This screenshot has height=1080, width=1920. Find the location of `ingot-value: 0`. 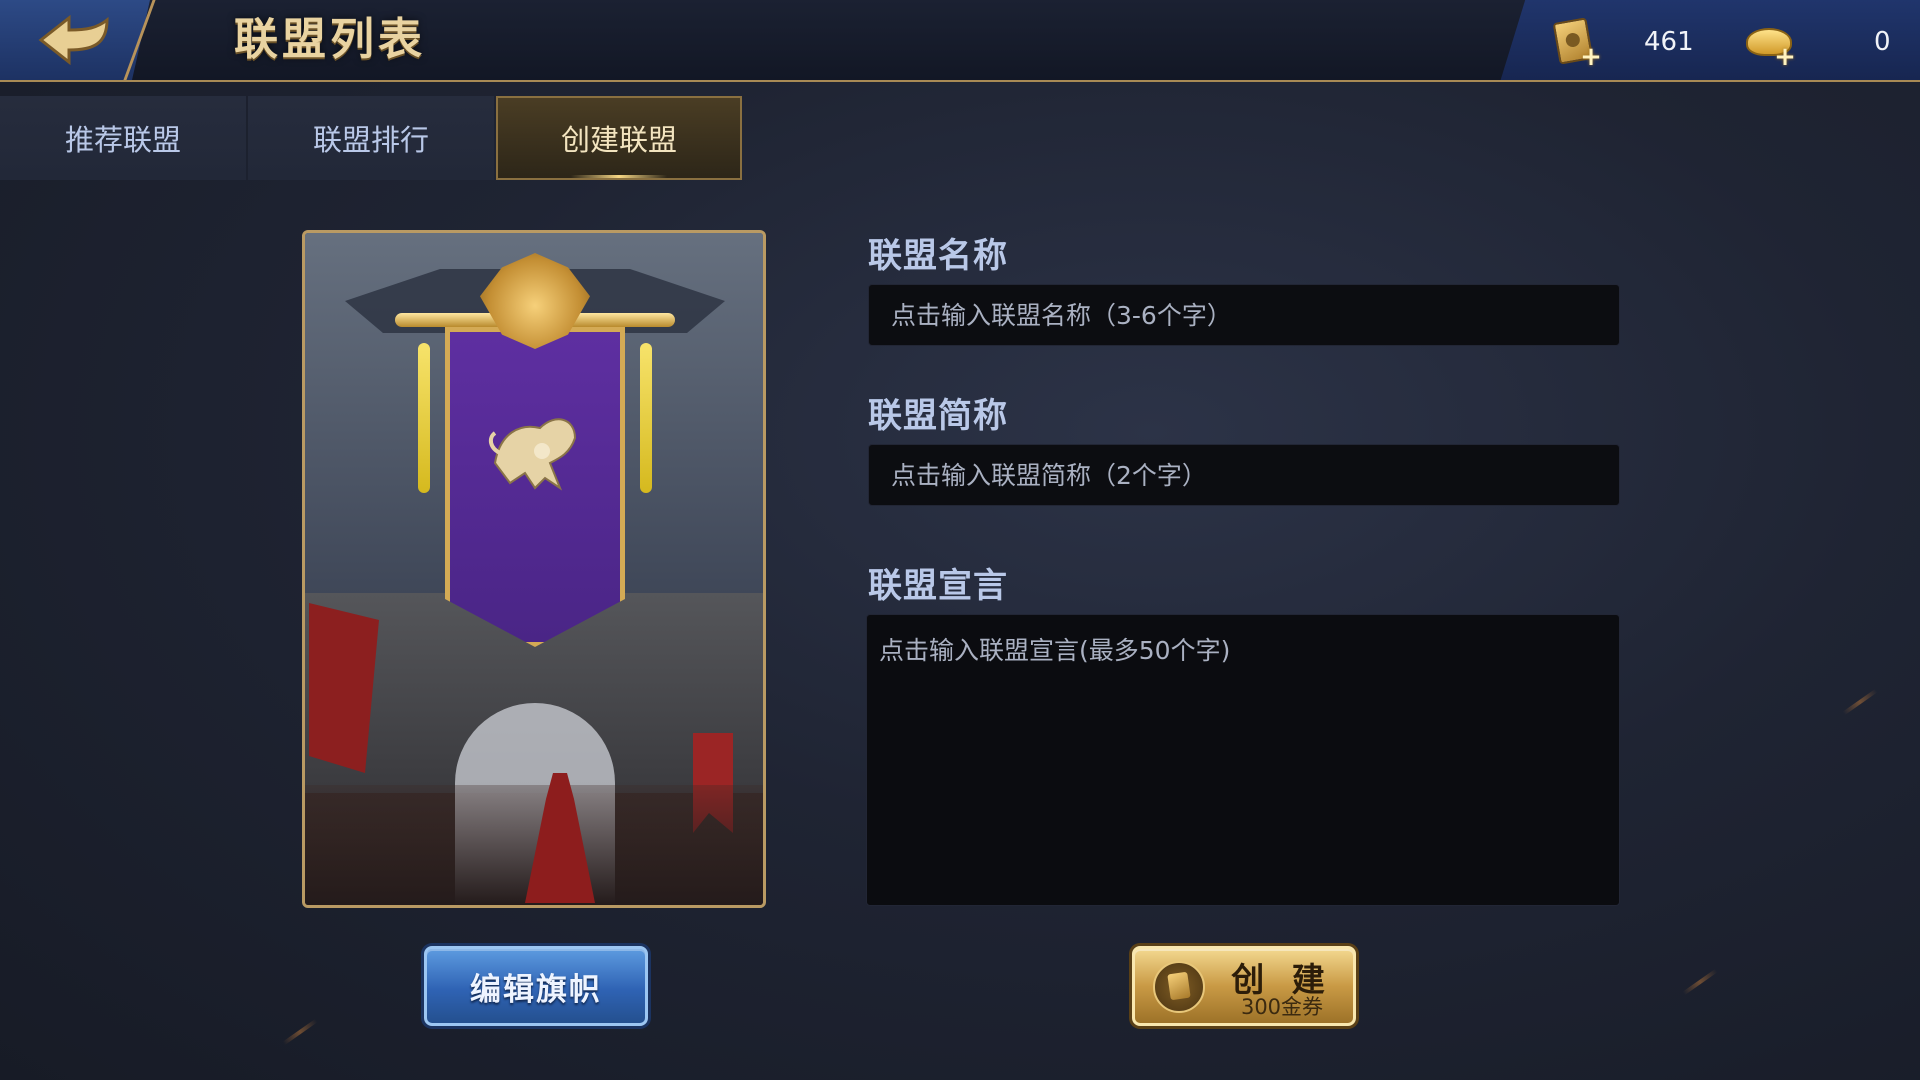

ingot-value: 0 is located at coordinates (1882, 42).